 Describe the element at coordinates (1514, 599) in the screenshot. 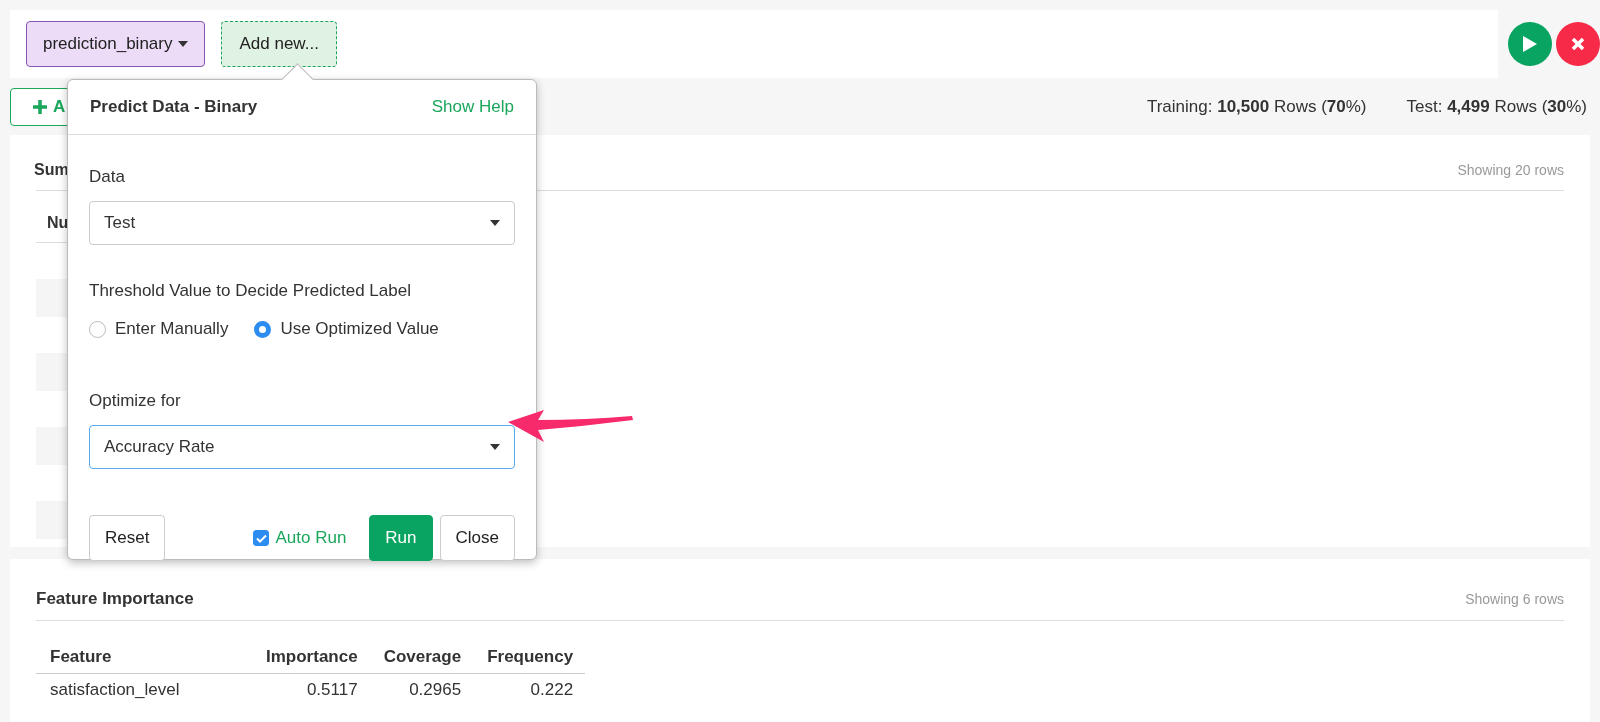

I see `row-count: Showing 6 rows` at that location.